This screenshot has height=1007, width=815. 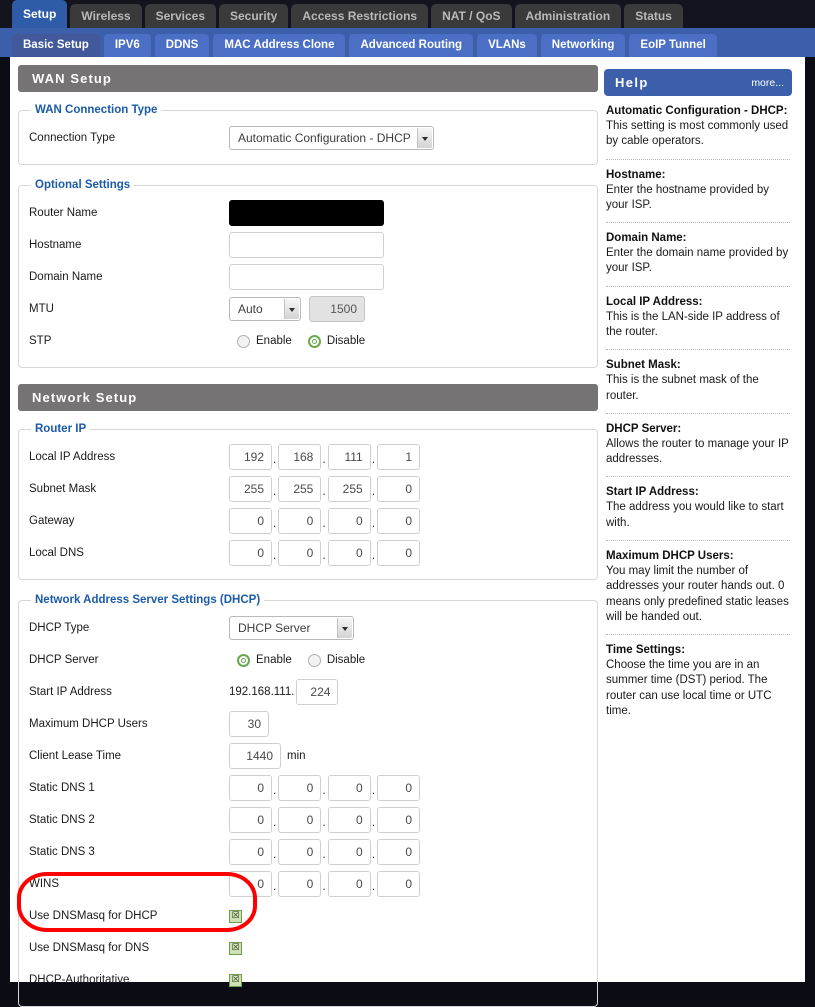 I want to click on main-tab-nat-qos: NAT / QoS, so click(x=471, y=16).